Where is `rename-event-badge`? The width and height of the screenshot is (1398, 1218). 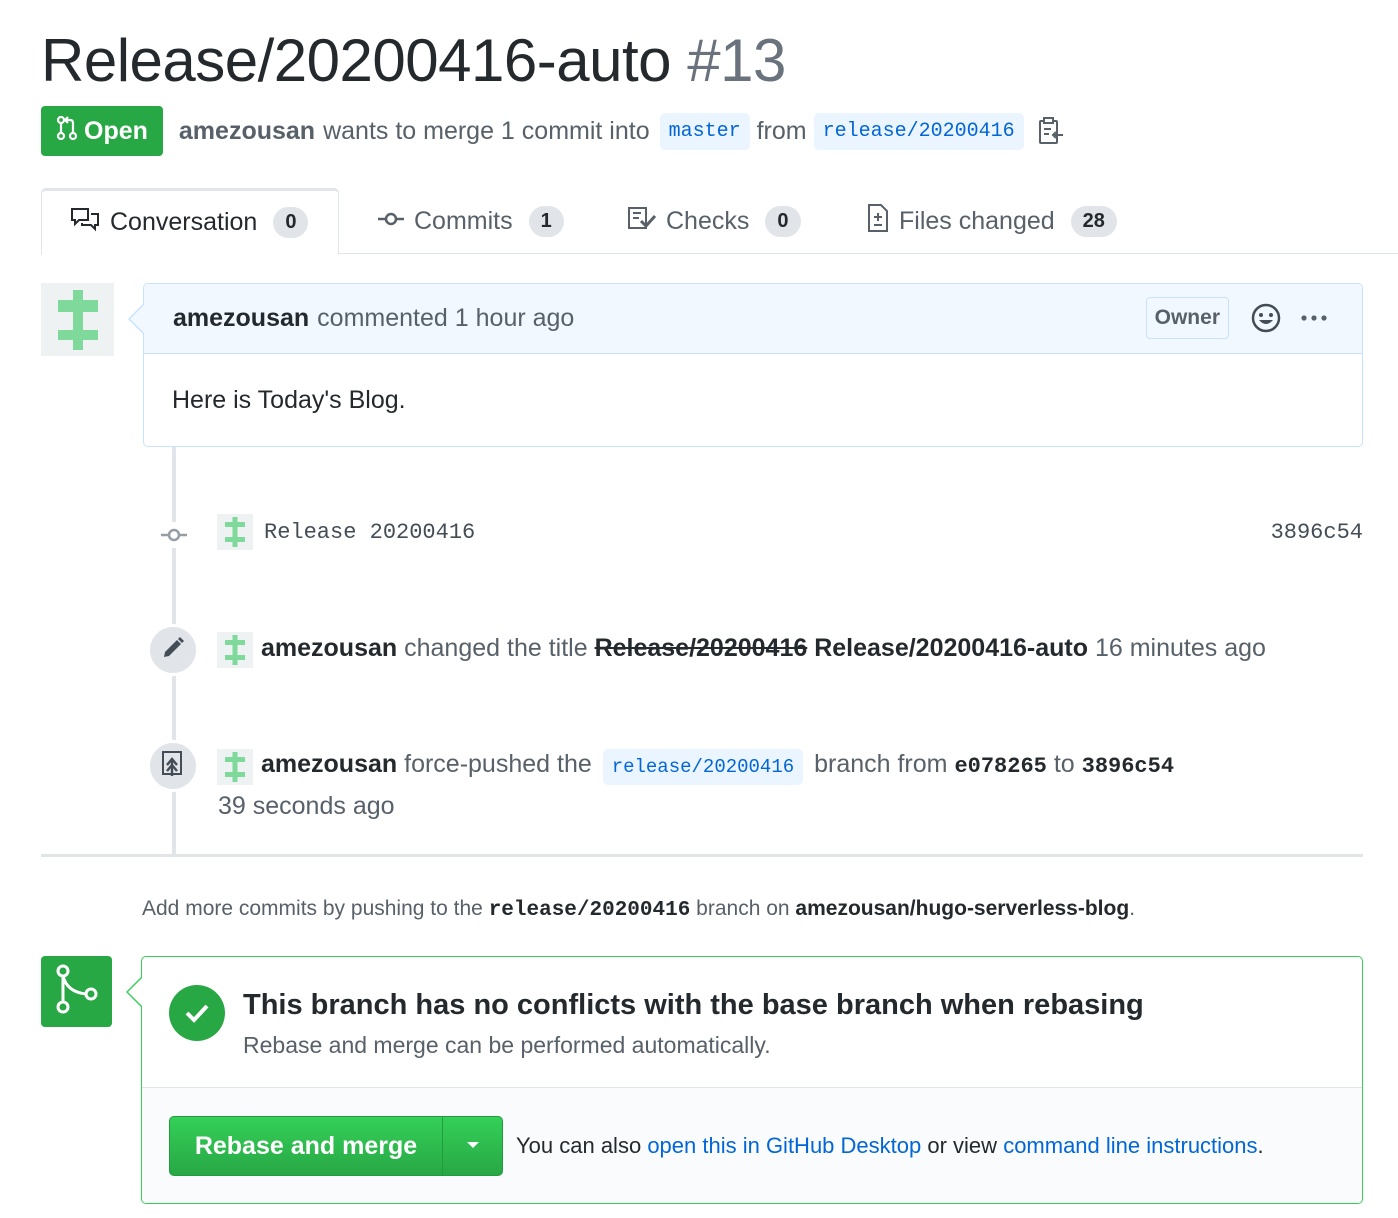 rename-event-badge is located at coordinates (173, 650).